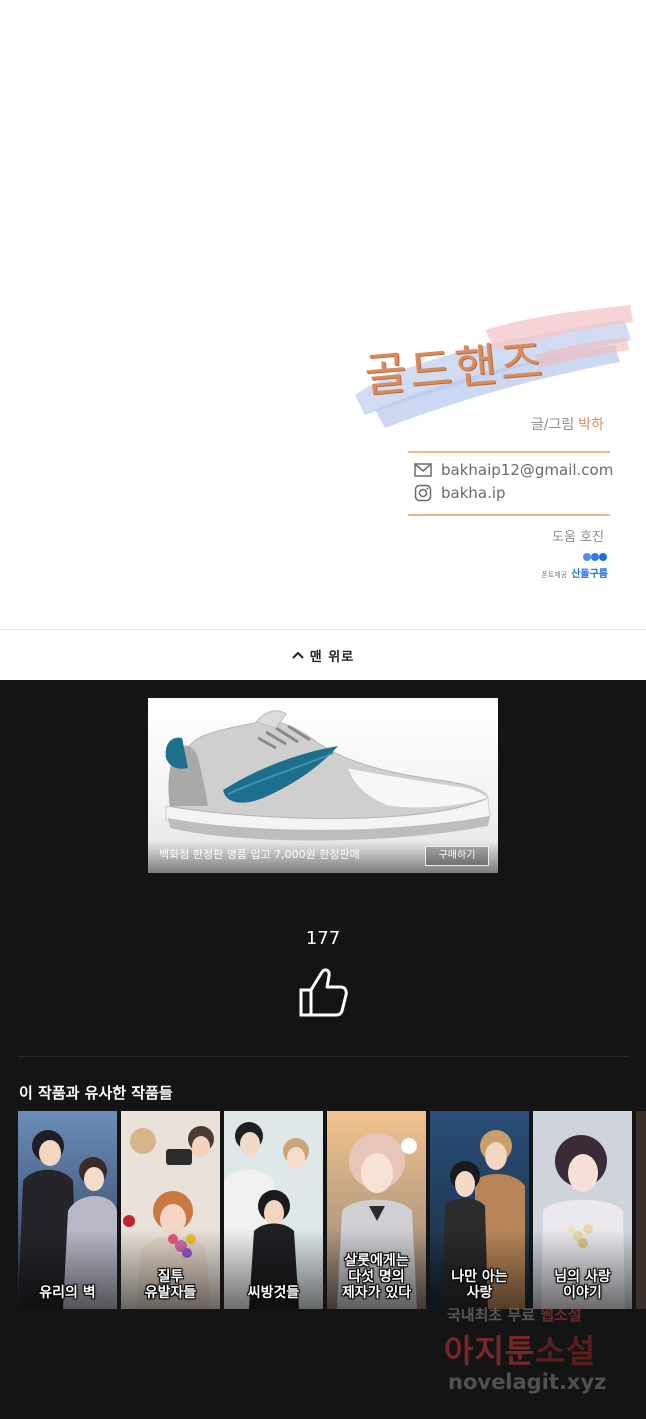 This screenshot has height=1419, width=646. What do you see at coordinates (479, 1210) in the screenshot?
I see `similar-work-card: 나만 아는 사랑` at bounding box center [479, 1210].